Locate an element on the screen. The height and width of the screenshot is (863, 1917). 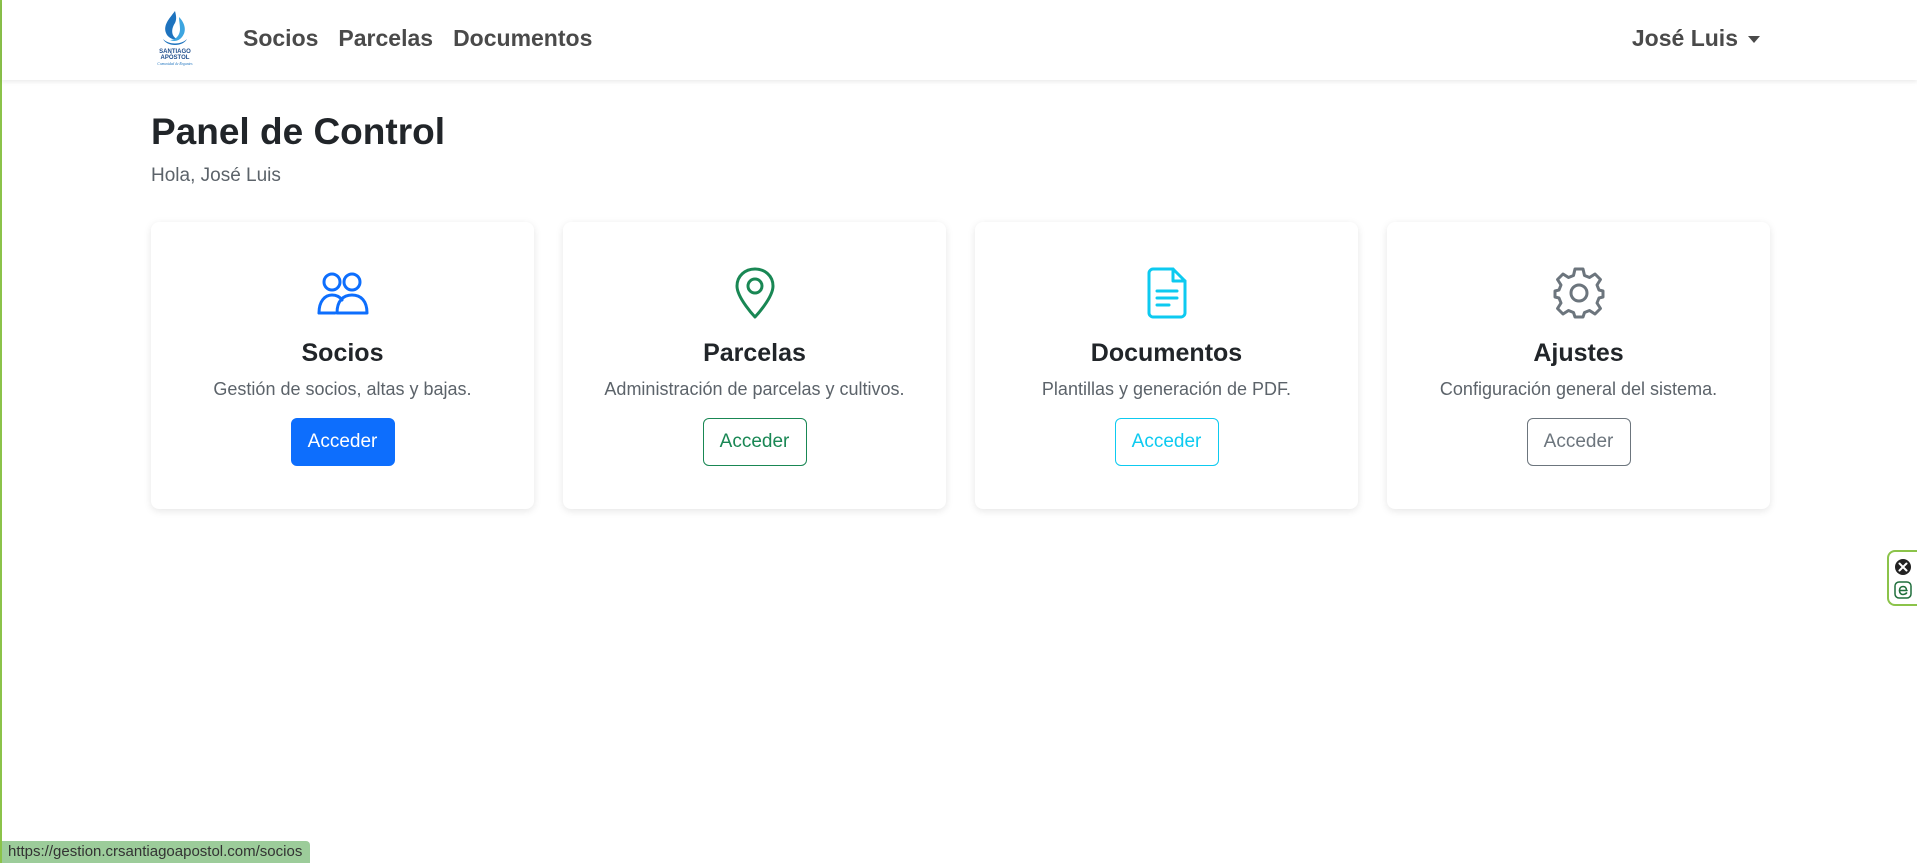
acceder-ajustes-button: Acceder is located at coordinates (1578, 442).